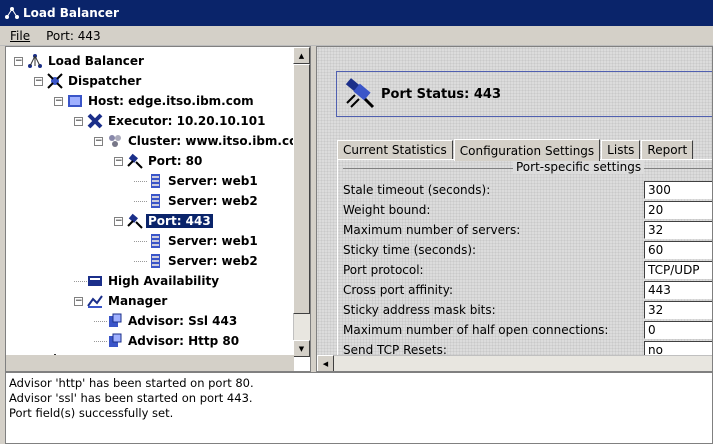  What do you see at coordinates (678, 210) in the screenshot?
I see `setting-value-field: 20` at bounding box center [678, 210].